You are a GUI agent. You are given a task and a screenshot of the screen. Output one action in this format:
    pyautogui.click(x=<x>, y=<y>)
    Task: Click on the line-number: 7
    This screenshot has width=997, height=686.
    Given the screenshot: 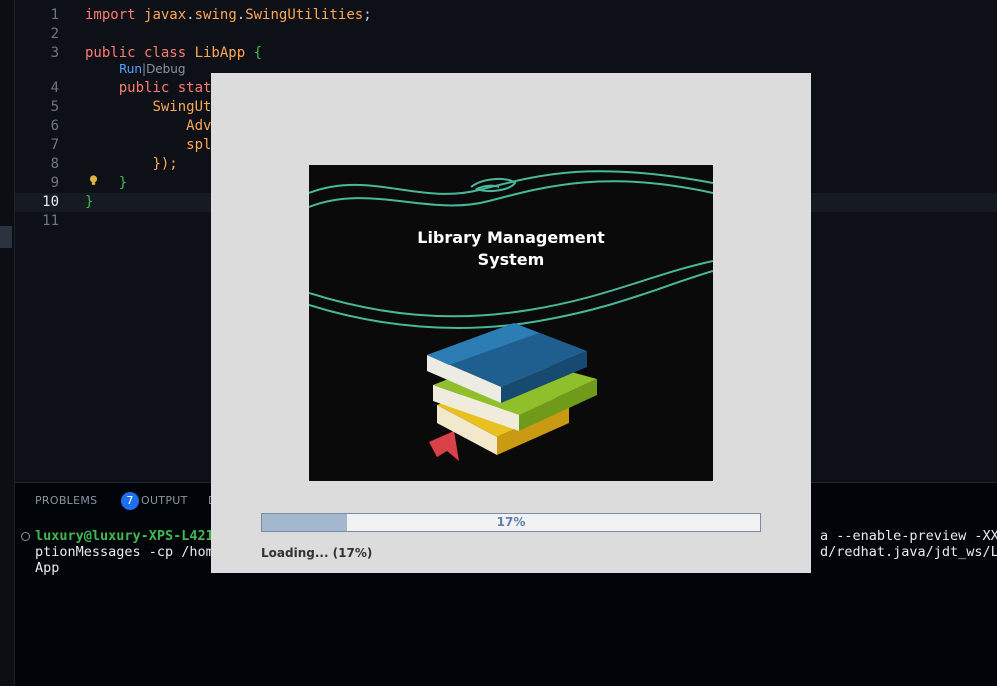 What is the action you would take?
    pyautogui.click(x=54, y=145)
    